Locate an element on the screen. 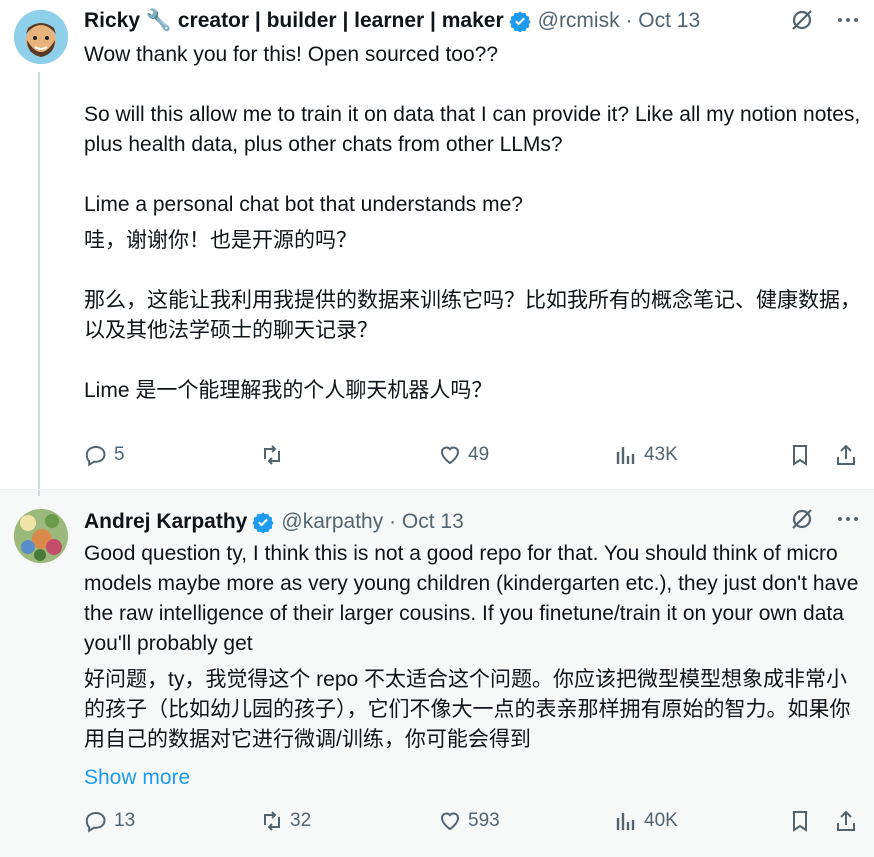 Image resolution: width=874 pixels, height=857 pixels. tweet-header: Andrej Karpathy @karpathy · Oct 13 is located at coordinates (479, 522).